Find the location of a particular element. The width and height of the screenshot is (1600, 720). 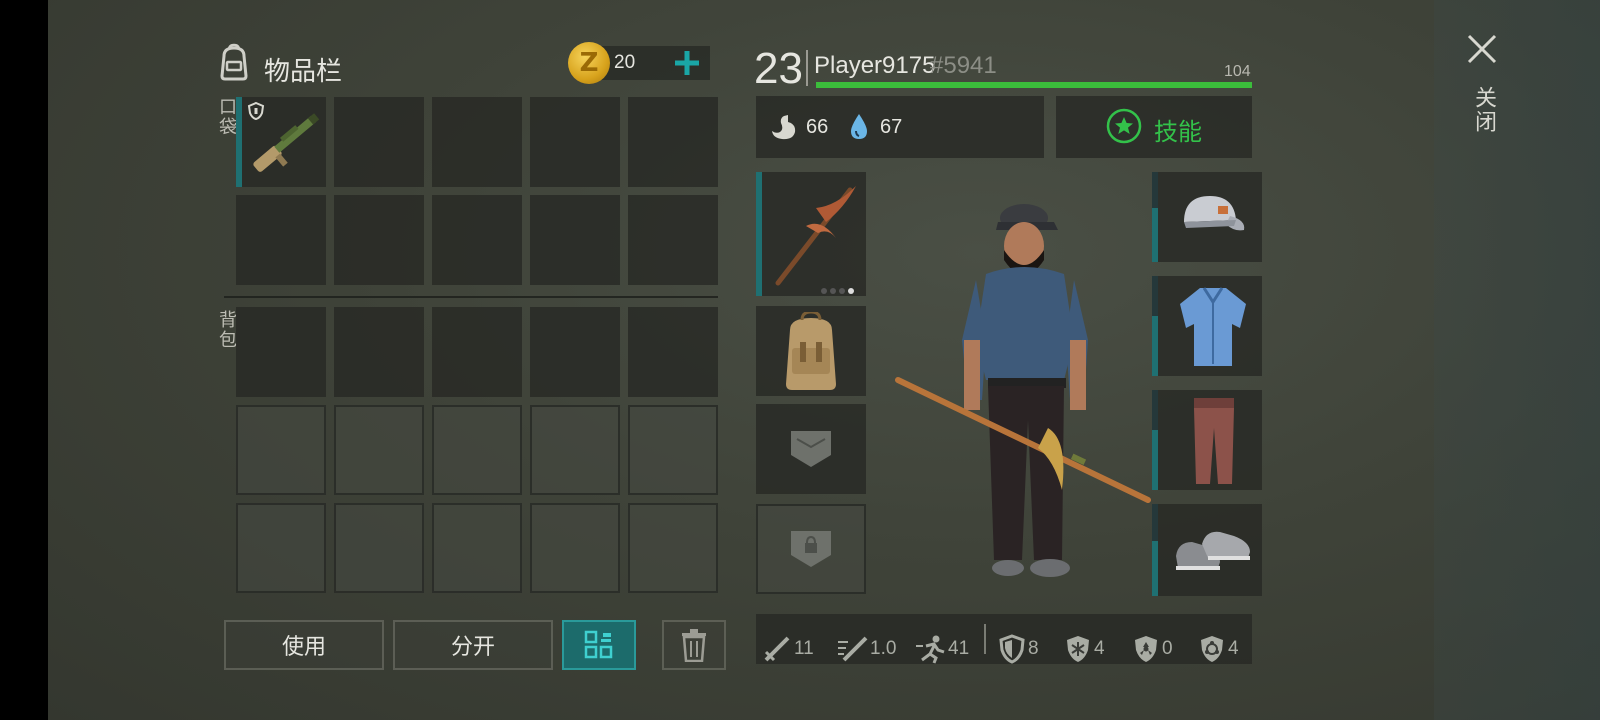

close-icon is located at coordinates (1482, 49).